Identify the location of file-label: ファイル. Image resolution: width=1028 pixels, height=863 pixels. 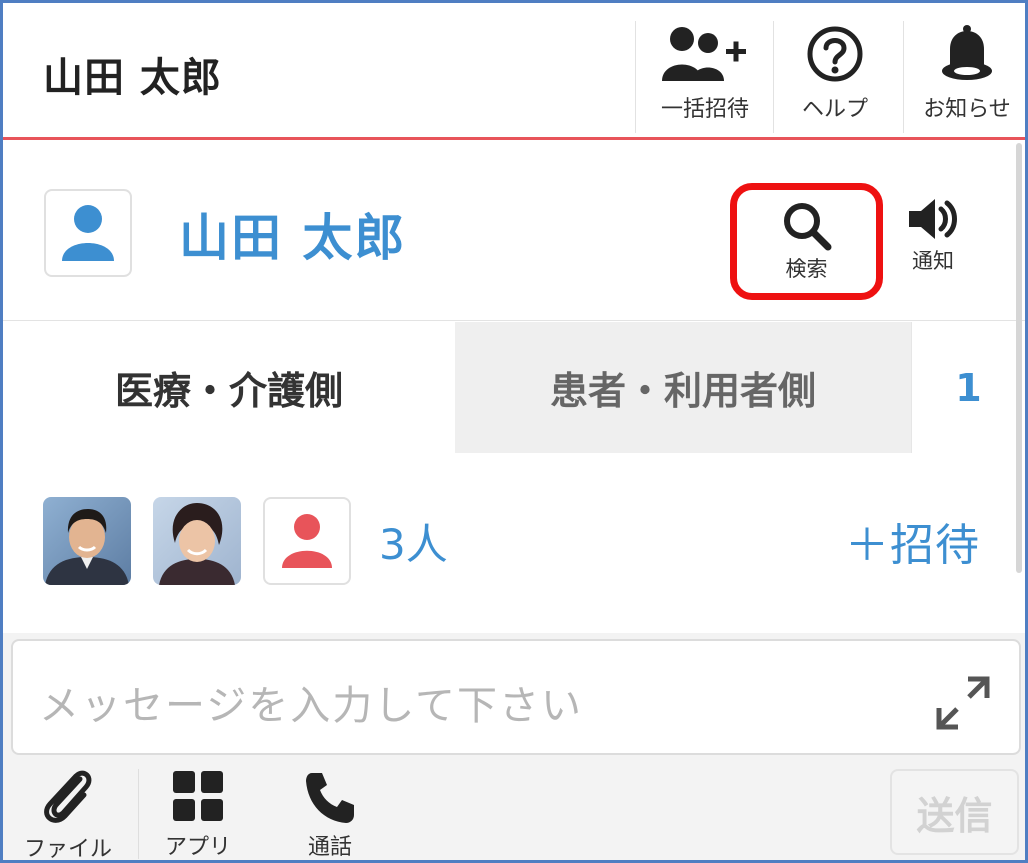
(67, 849).